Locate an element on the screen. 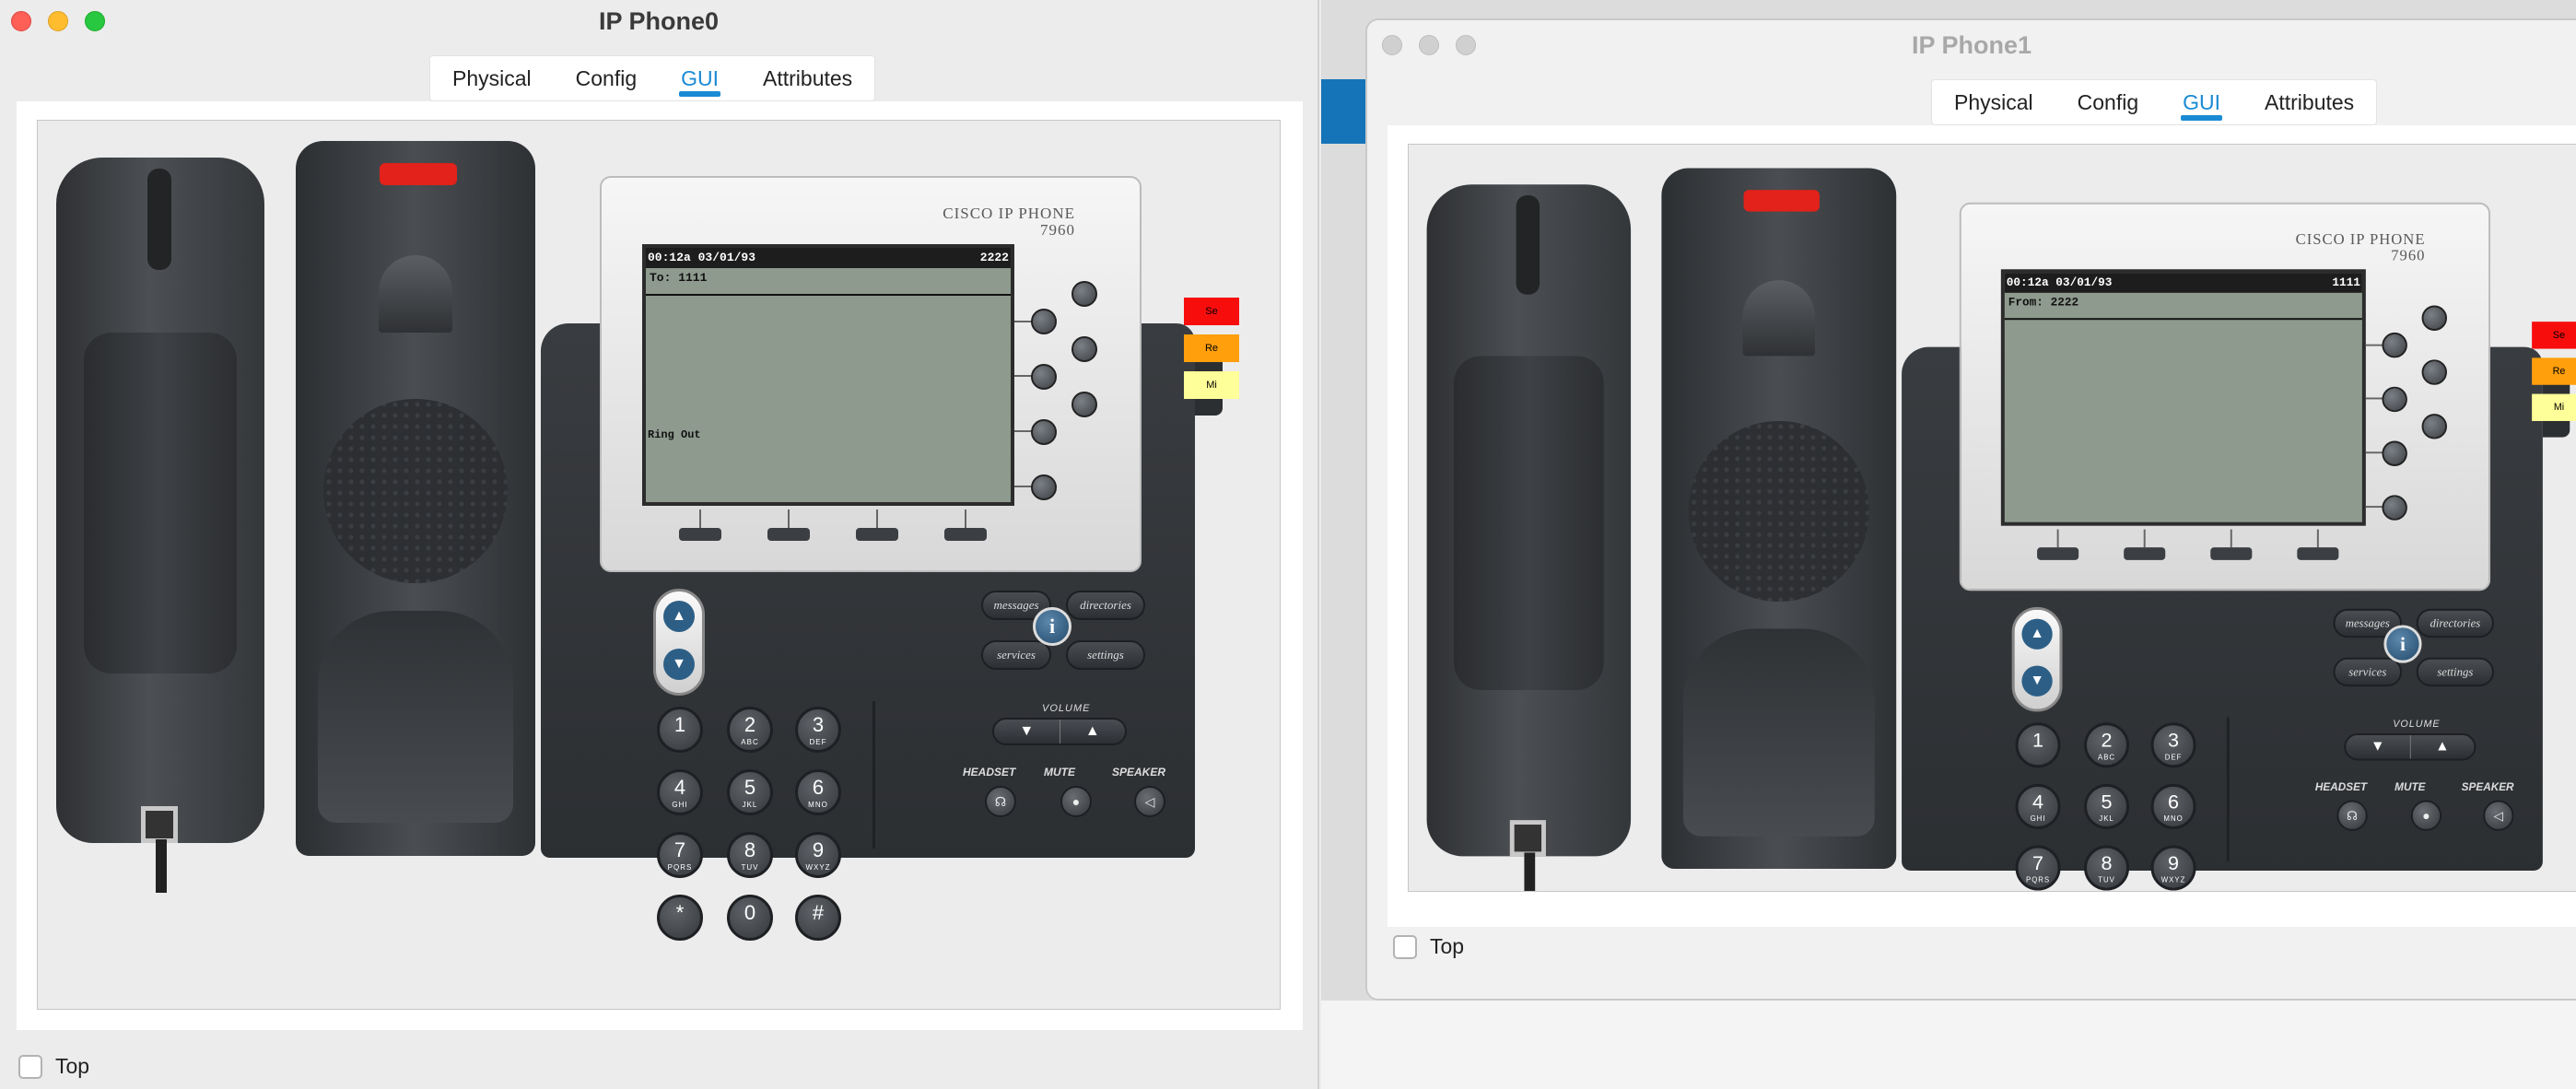 The width and height of the screenshot is (2576, 1089). lcd-extension: 2222 is located at coordinates (994, 258).